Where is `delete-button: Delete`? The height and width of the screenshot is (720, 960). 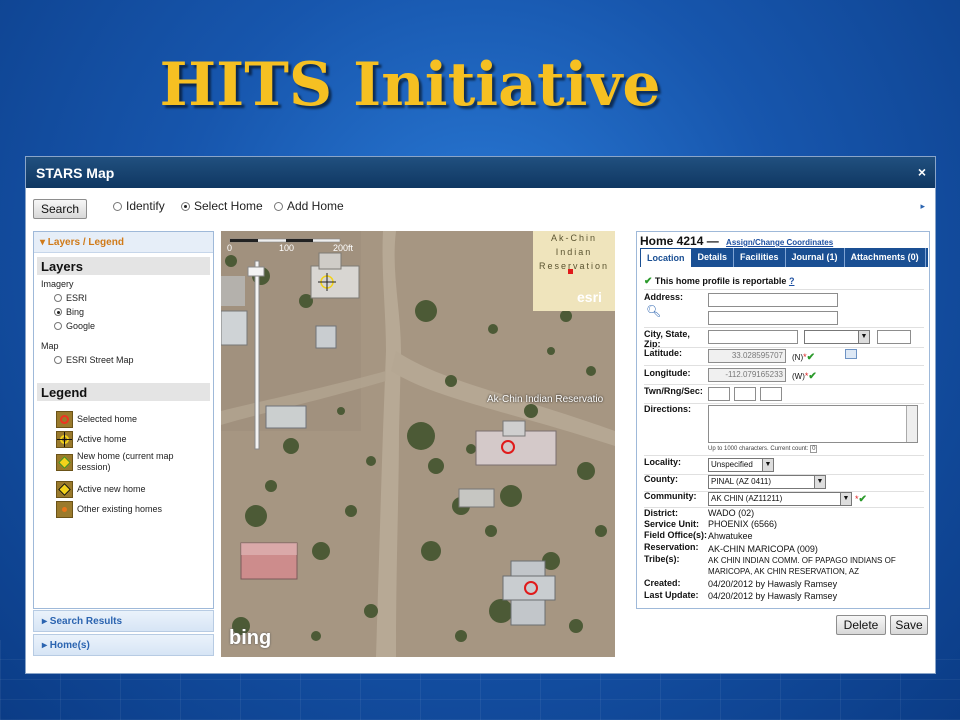
delete-button: Delete is located at coordinates (861, 625).